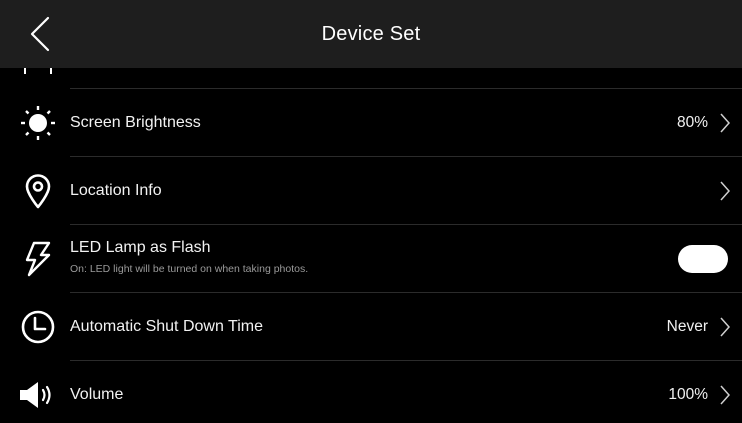 Image resolution: width=742 pixels, height=423 pixels. Describe the element at coordinates (688, 394) in the screenshot. I see `setting-value: 100%` at that location.